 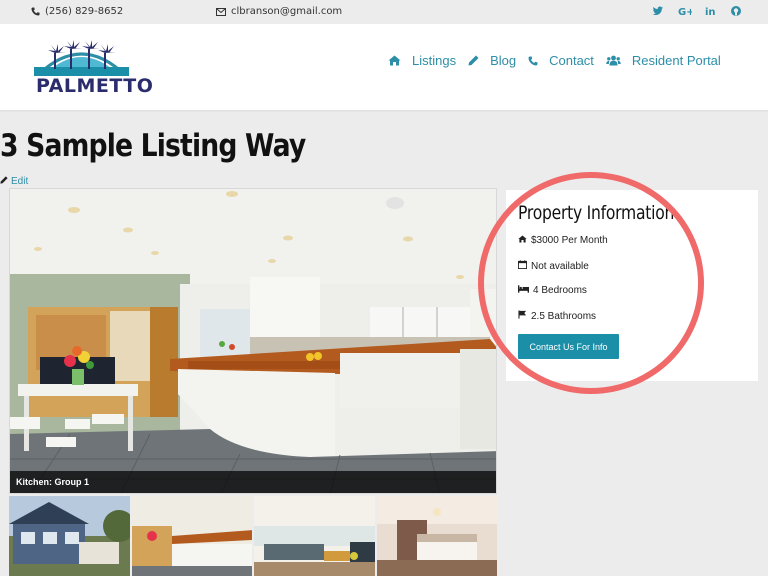 I want to click on availability-value: Not available, so click(x=560, y=266).